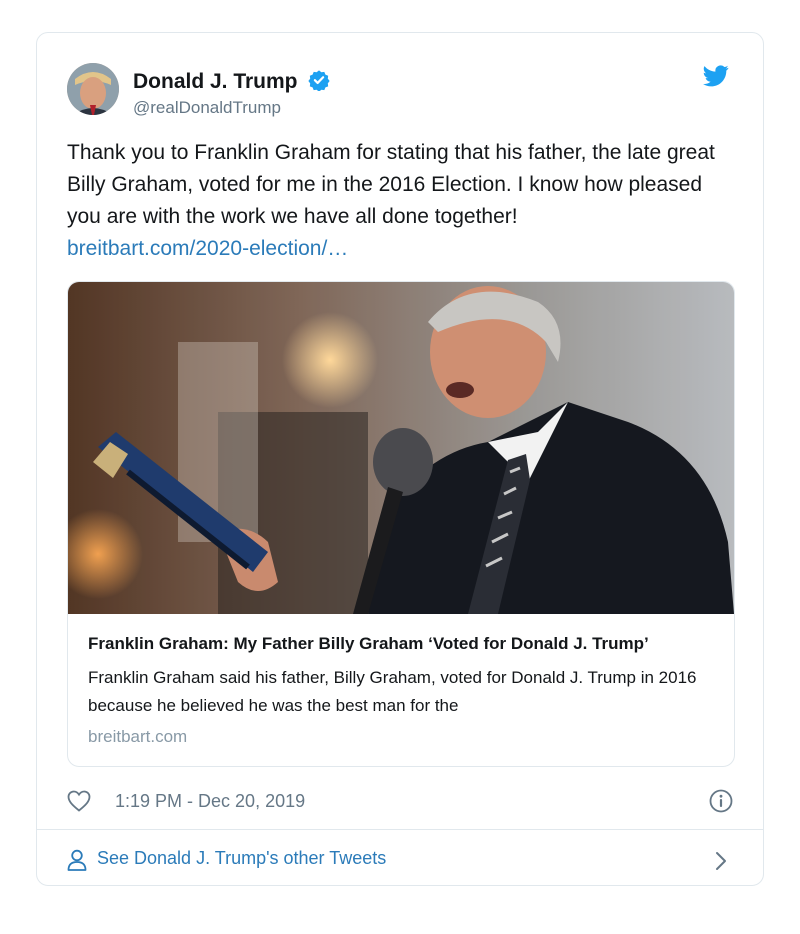 Image resolution: width=800 pixels, height=934 pixels. Describe the element at coordinates (215, 81) in the screenshot. I see `author-name-text: Donald J. Trump` at that location.